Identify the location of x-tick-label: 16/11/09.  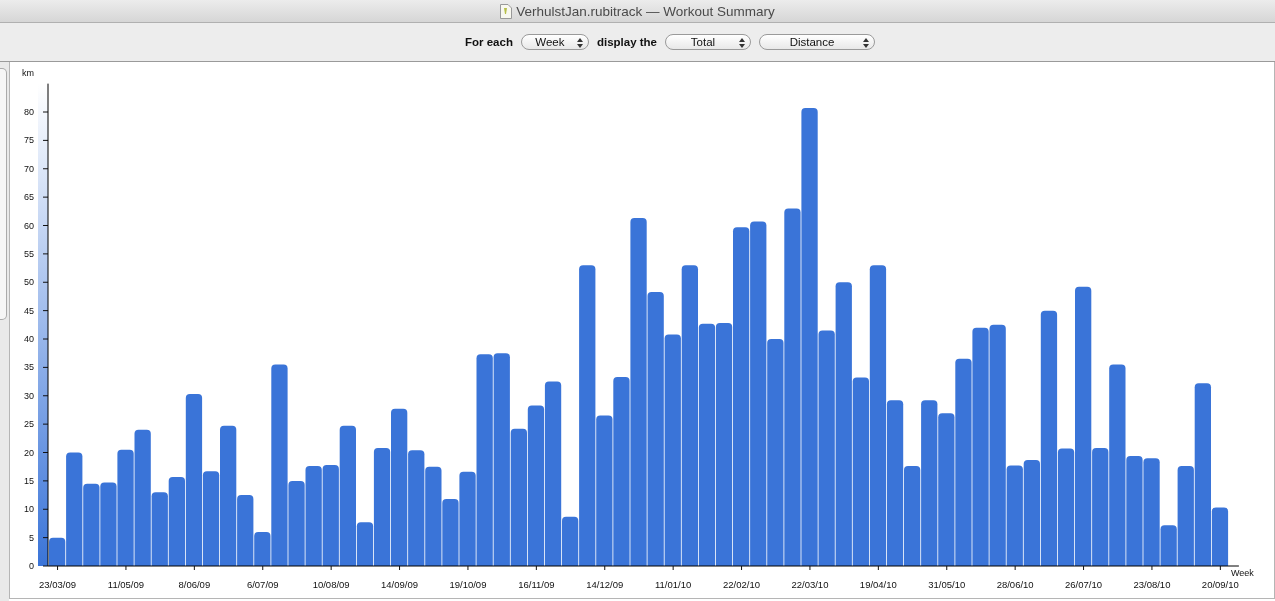
(536, 584).